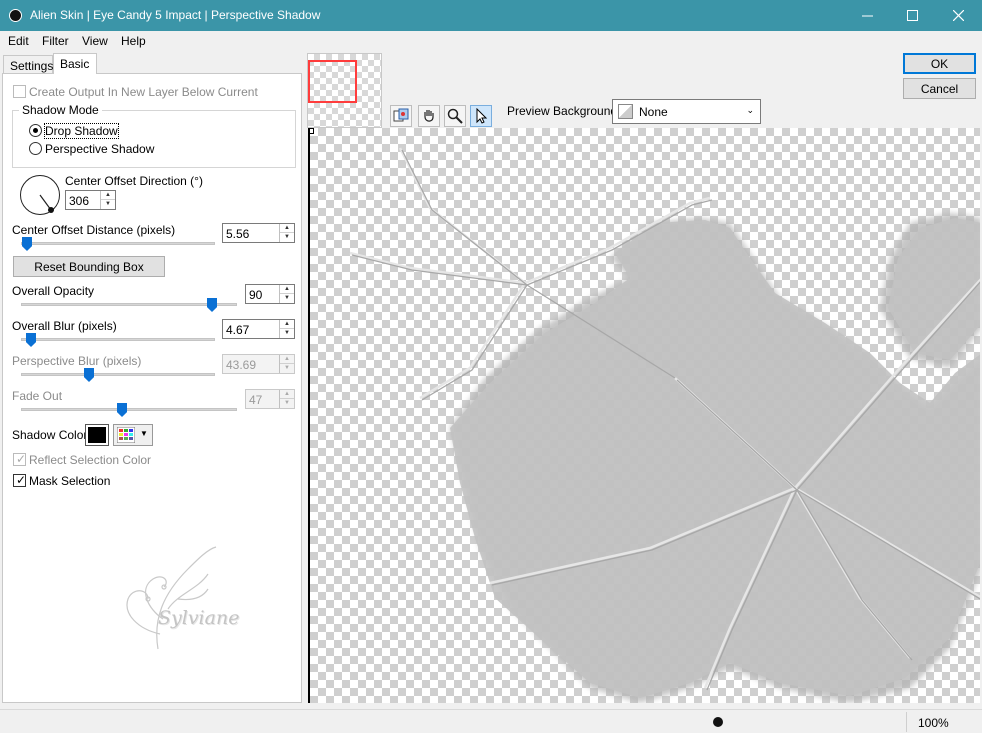 This screenshot has height=733, width=982. Describe the element at coordinates (50, 435) in the screenshot. I see `shadow-color-label: Shadow Color` at that location.